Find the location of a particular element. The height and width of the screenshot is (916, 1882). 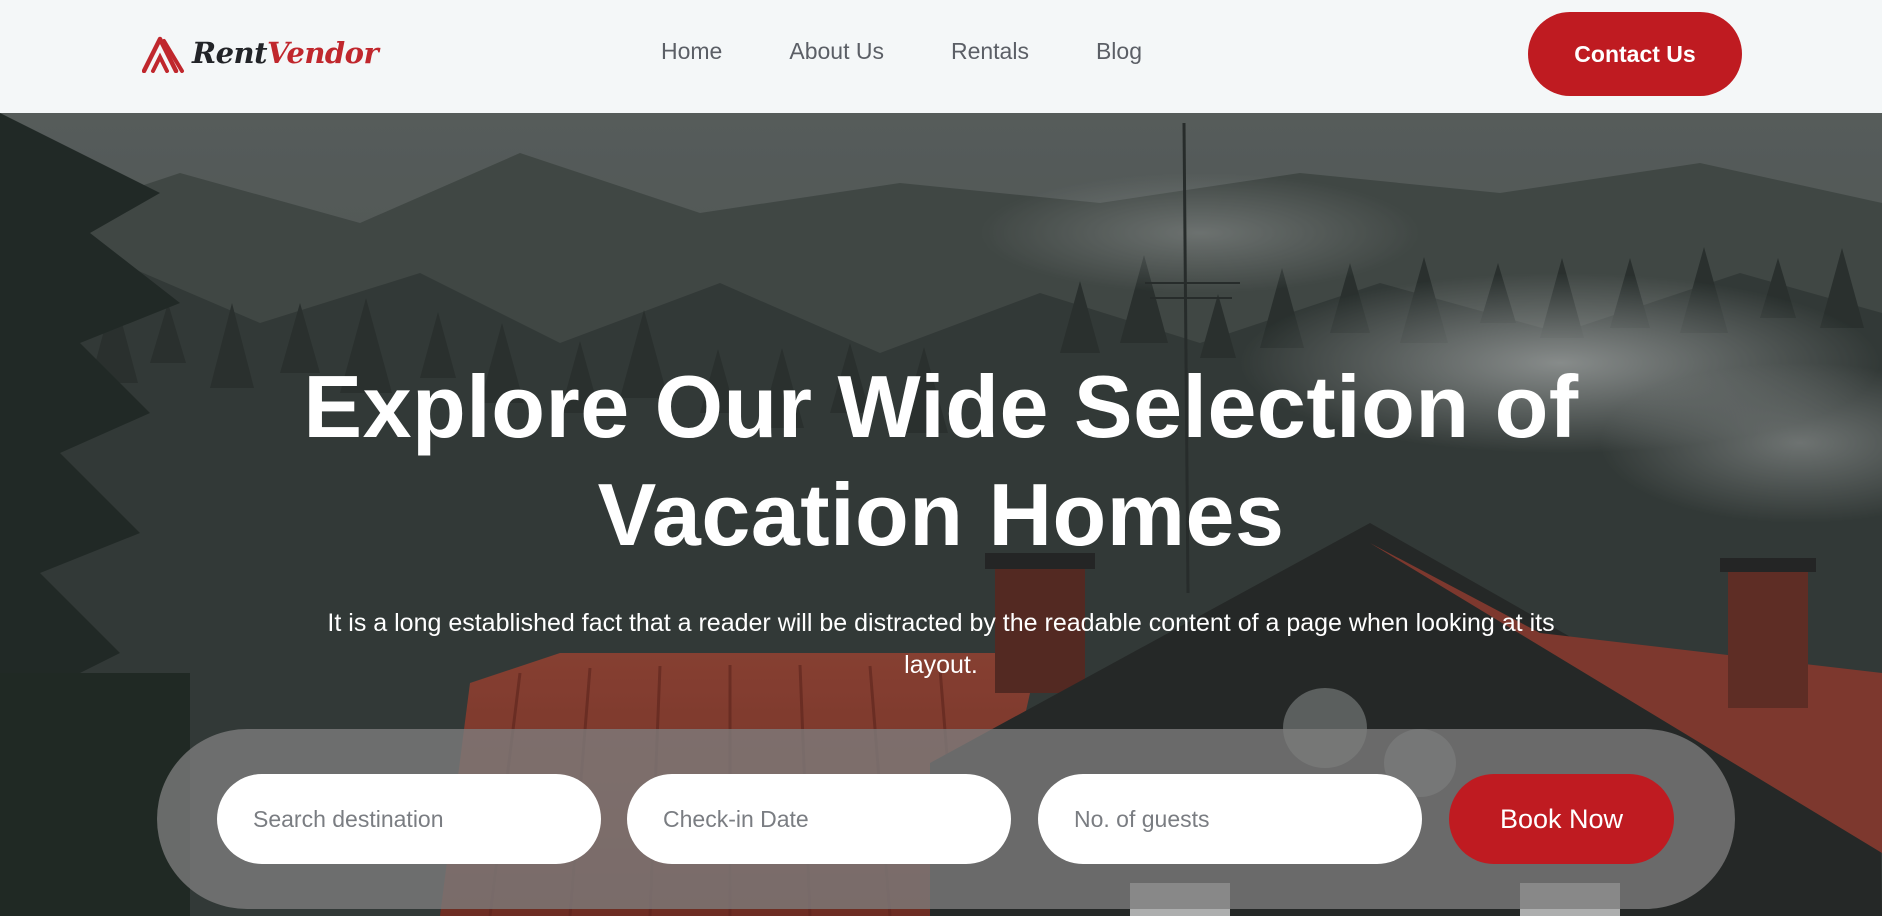

hero-title-line-2: Vacation Homes is located at coordinates (941, 514).